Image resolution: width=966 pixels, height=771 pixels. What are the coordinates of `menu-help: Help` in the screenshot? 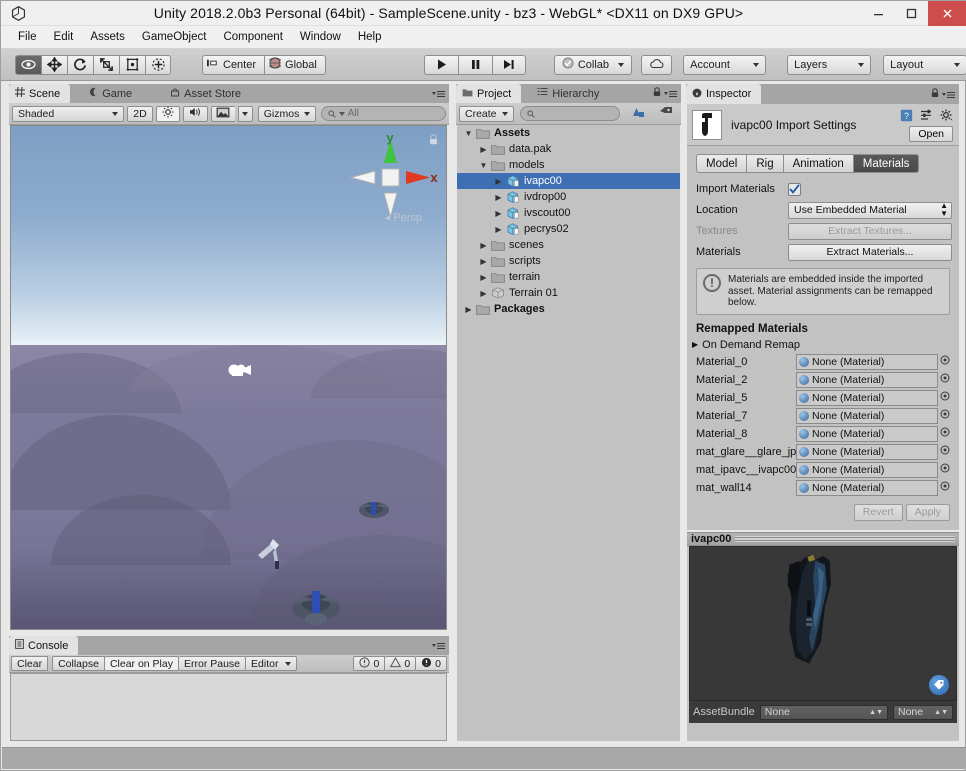 It's located at (370, 37).